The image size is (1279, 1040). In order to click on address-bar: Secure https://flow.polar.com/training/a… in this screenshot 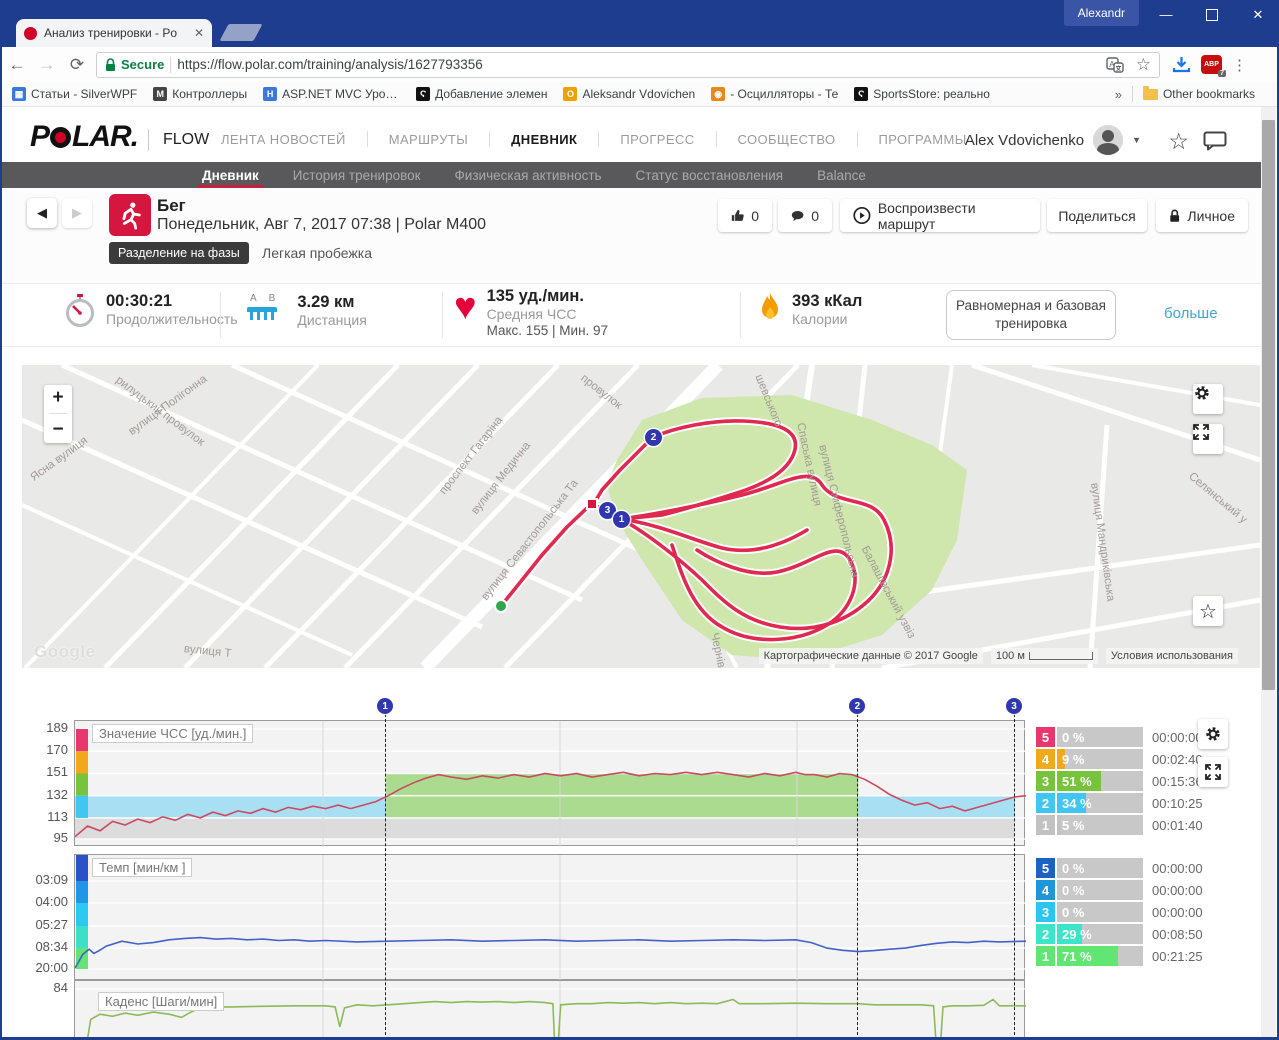, I will do `click(628, 64)`.